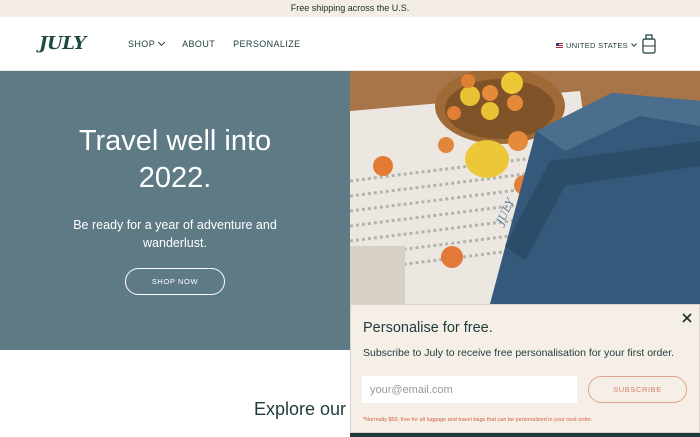 The height and width of the screenshot is (437, 700). What do you see at coordinates (525, 435) in the screenshot?
I see `footer-strip` at bounding box center [525, 435].